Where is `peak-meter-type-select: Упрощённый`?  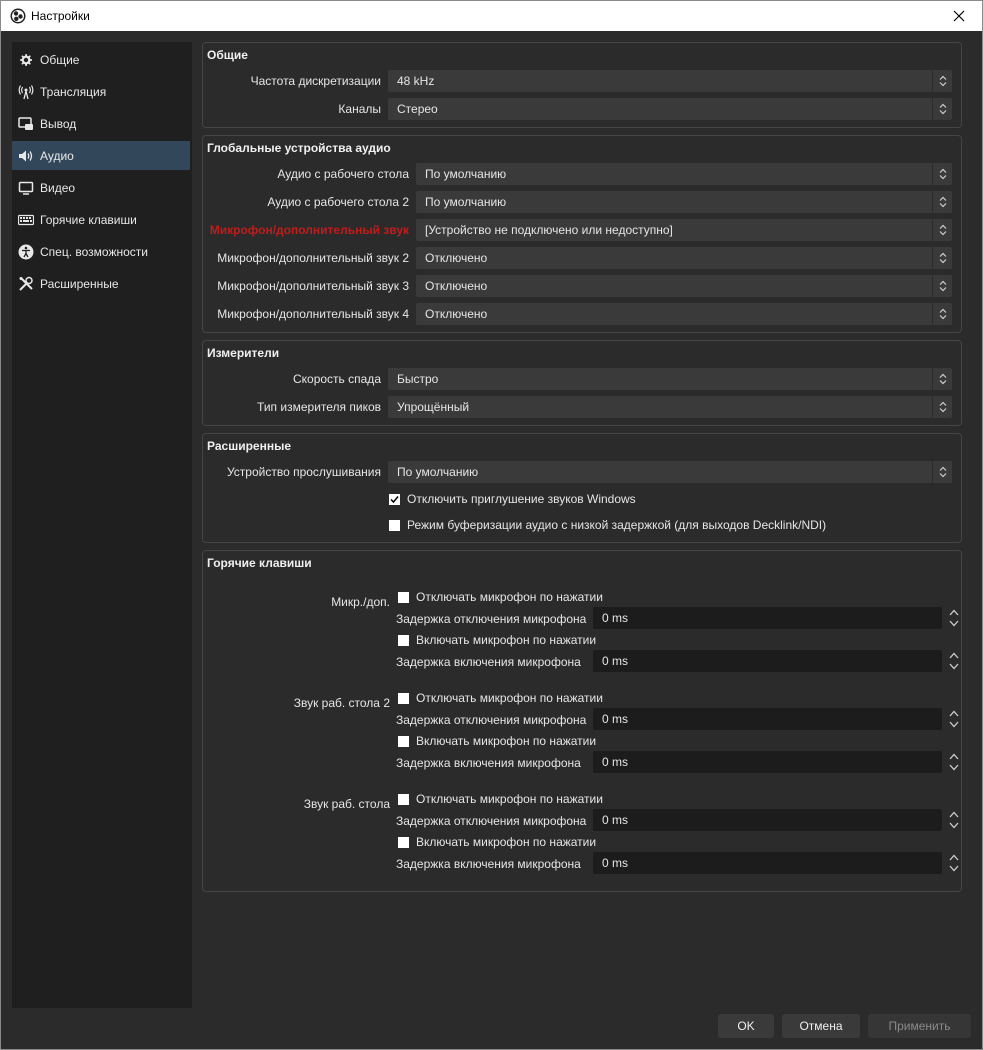 peak-meter-type-select: Упрощённый is located at coordinates (670, 407).